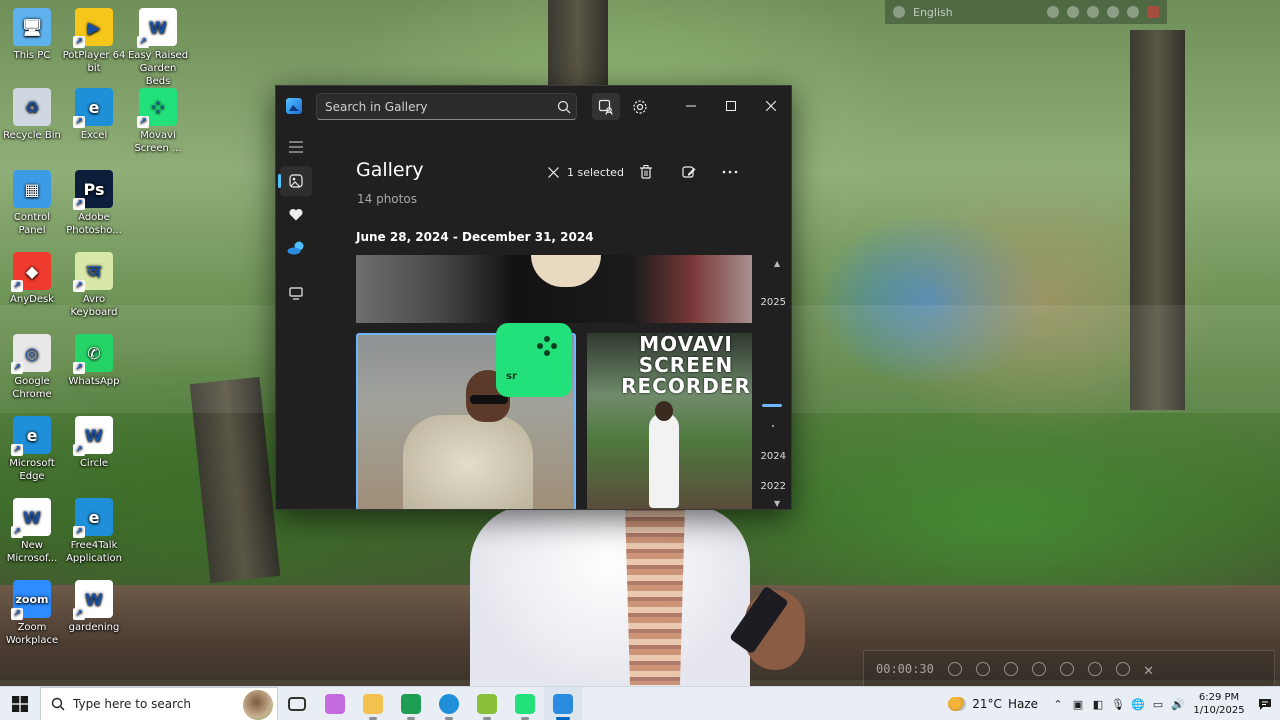 This screenshot has height=720, width=1280. I want to click on desktop-icon-label: Control Panel, so click(32, 224).